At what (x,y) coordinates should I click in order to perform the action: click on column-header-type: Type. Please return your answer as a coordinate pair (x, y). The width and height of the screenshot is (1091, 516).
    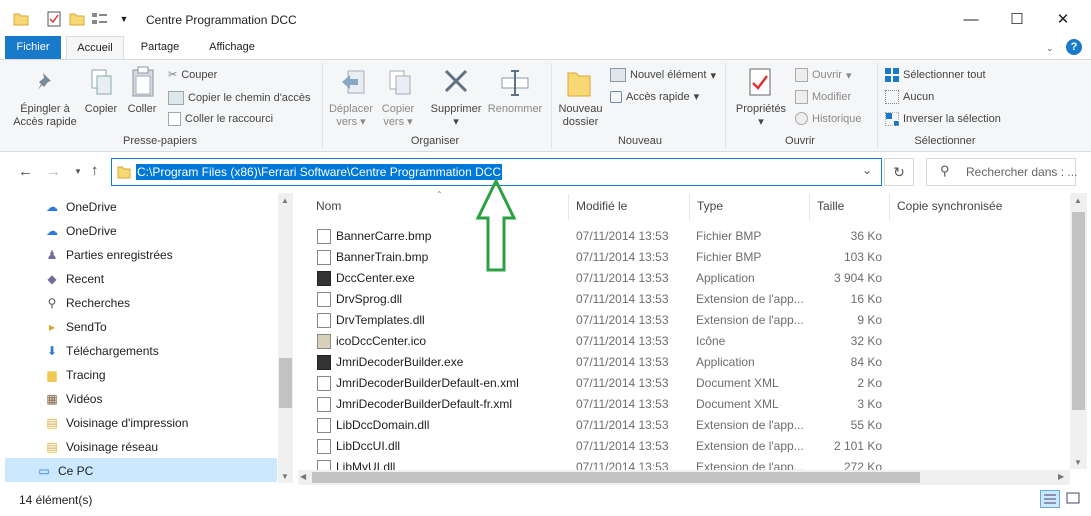
    Looking at the image, I should click on (710, 206).